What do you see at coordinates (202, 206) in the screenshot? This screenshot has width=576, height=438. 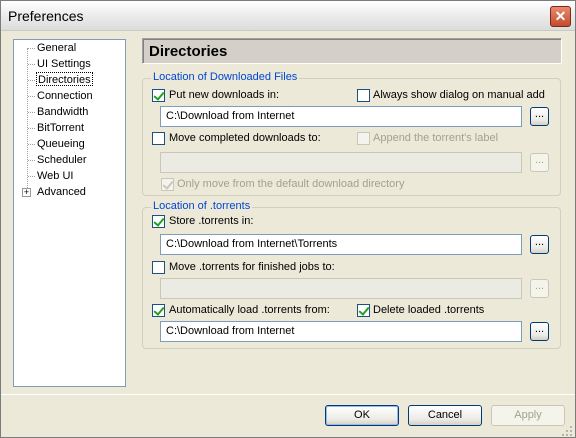 I see `torrents-location-legend: Location of .torrents` at bounding box center [202, 206].